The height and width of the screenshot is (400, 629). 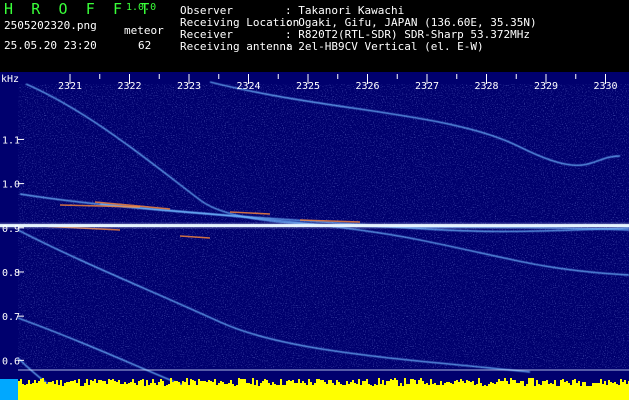 What do you see at coordinates (50, 45) in the screenshot?
I see `datetime: 25.05.20 23:20` at bounding box center [50, 45].